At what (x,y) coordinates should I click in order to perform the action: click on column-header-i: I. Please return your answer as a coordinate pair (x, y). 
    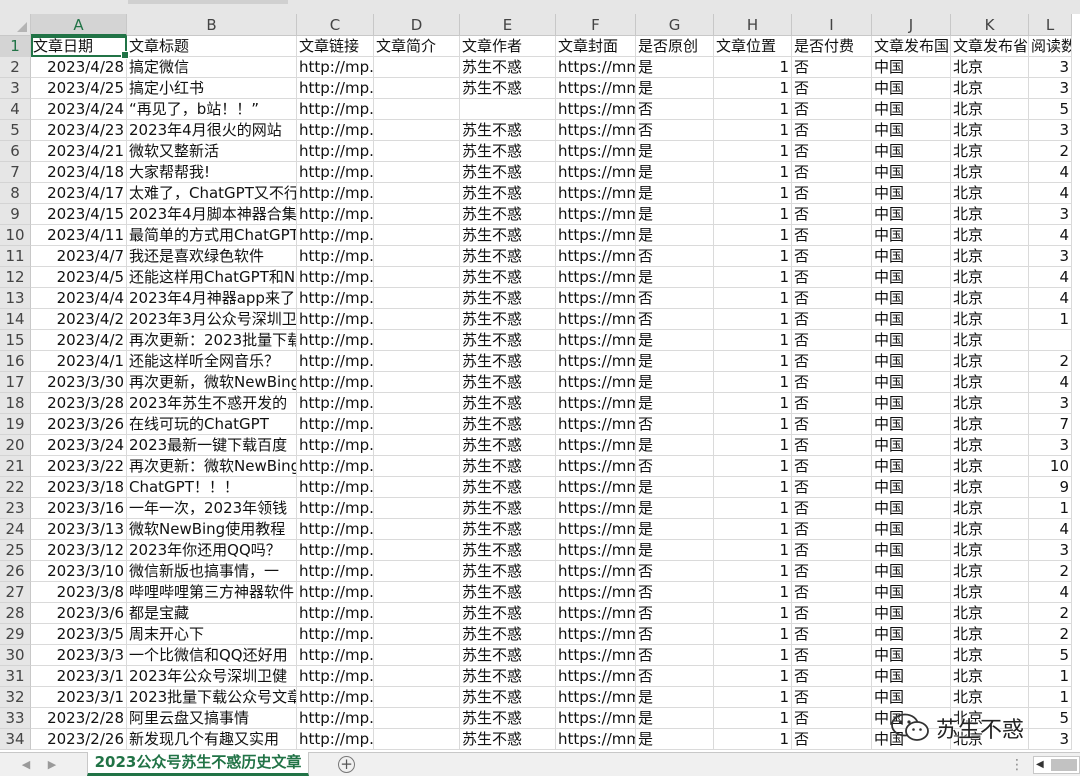
    Looking at the image, I should click on (832, 25).